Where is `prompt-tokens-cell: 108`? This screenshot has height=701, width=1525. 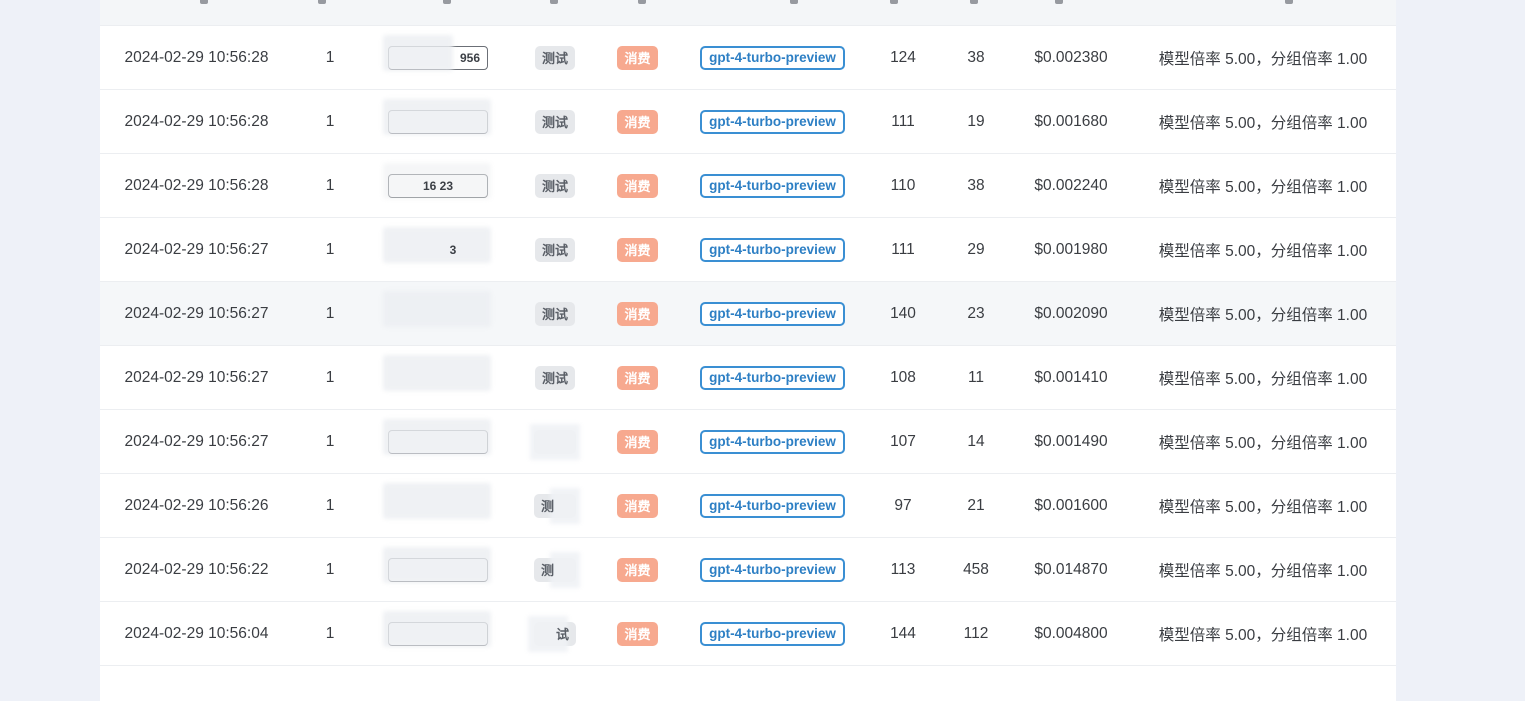 prompt-tokens-cell: 108 is located at coordinates (903, 377).